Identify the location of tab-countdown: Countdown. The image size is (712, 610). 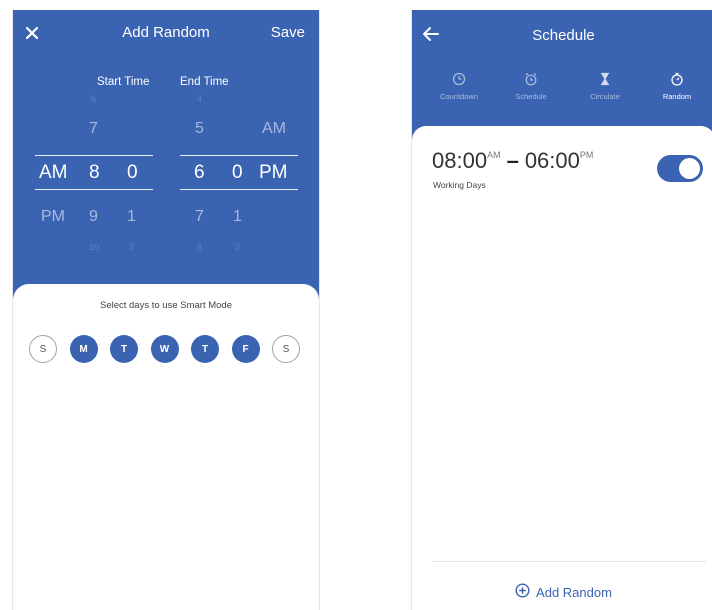
(459, 86).